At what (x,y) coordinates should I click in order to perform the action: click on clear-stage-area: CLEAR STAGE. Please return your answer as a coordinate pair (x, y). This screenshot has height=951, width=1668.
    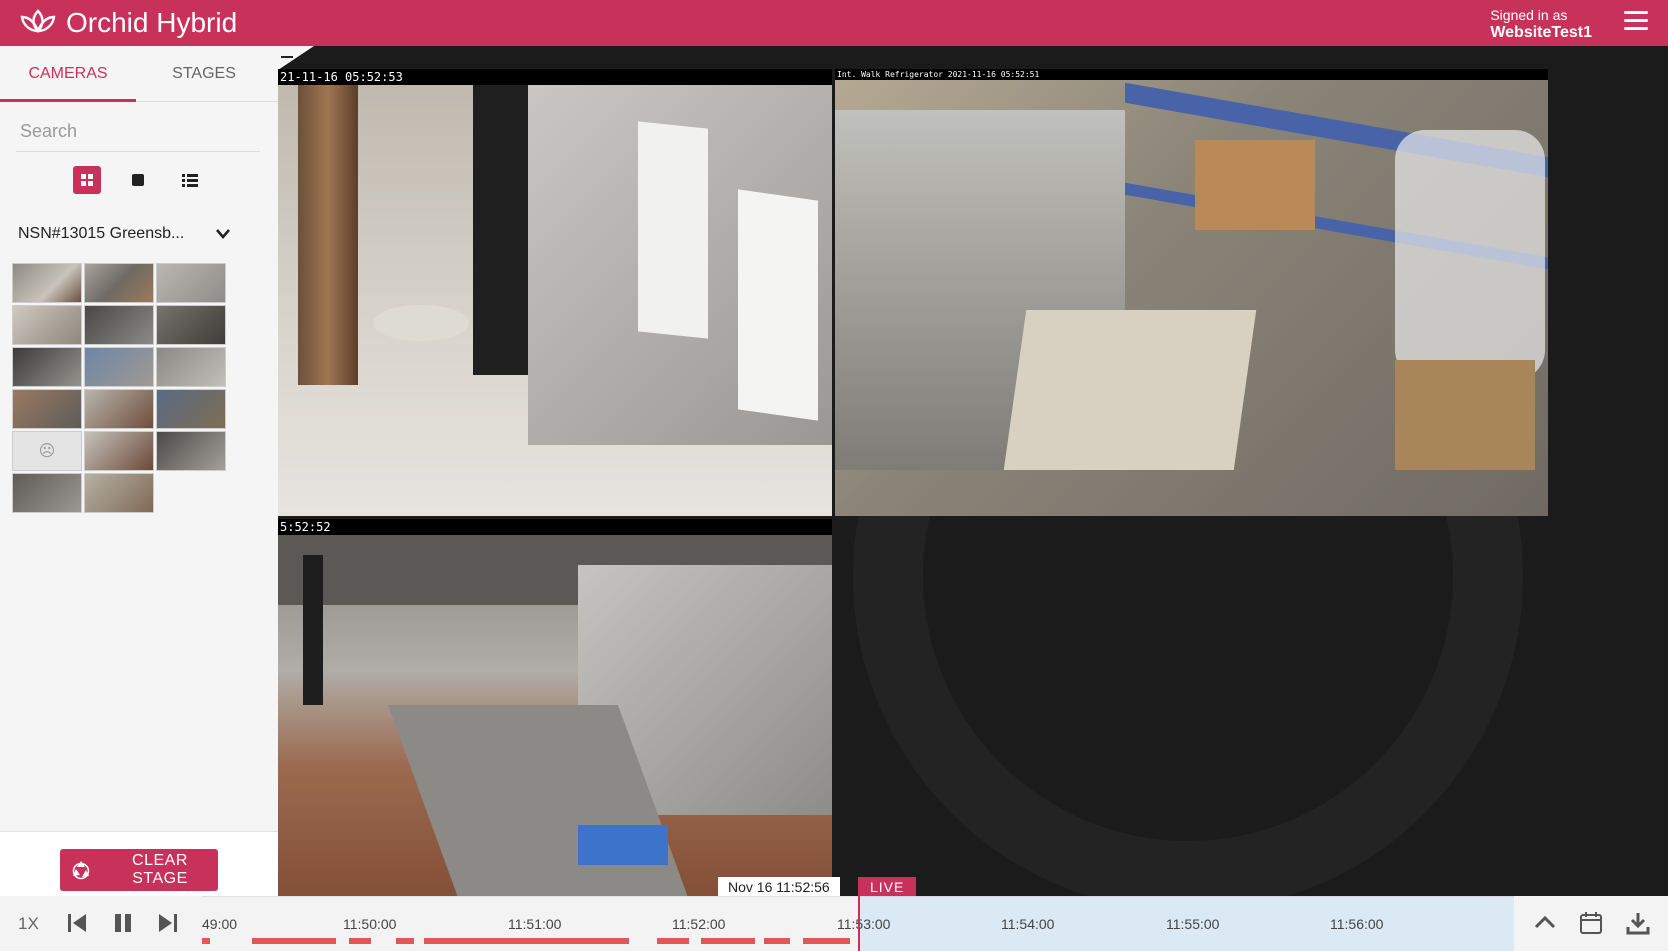
    Looking at the image, I should click on (139, 864).